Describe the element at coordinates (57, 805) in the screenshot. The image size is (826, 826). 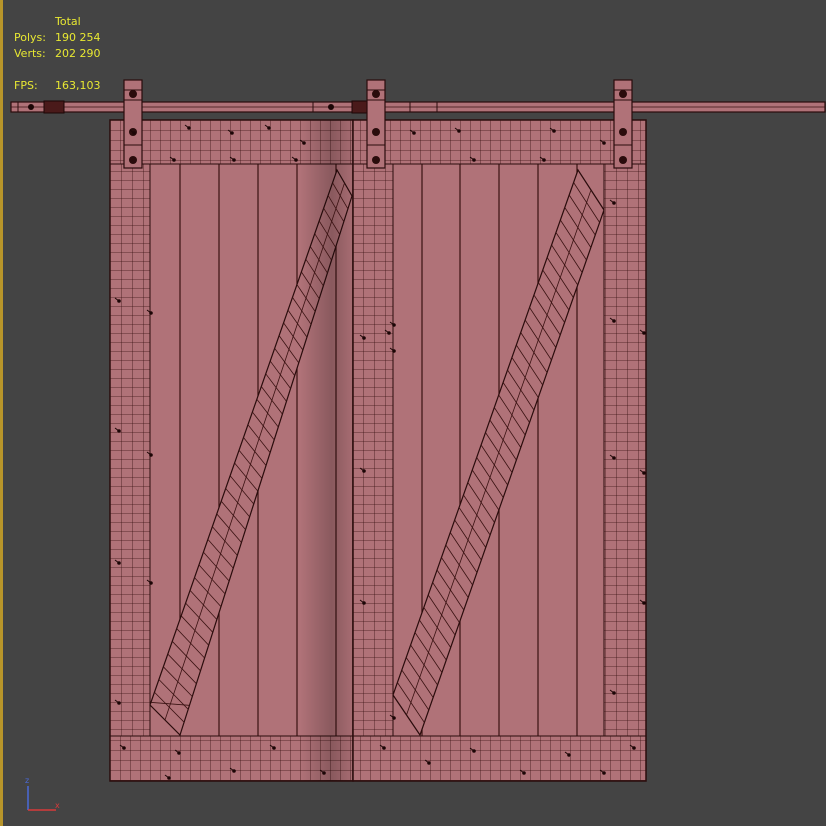
I see `x-axis-label: x` at that location.